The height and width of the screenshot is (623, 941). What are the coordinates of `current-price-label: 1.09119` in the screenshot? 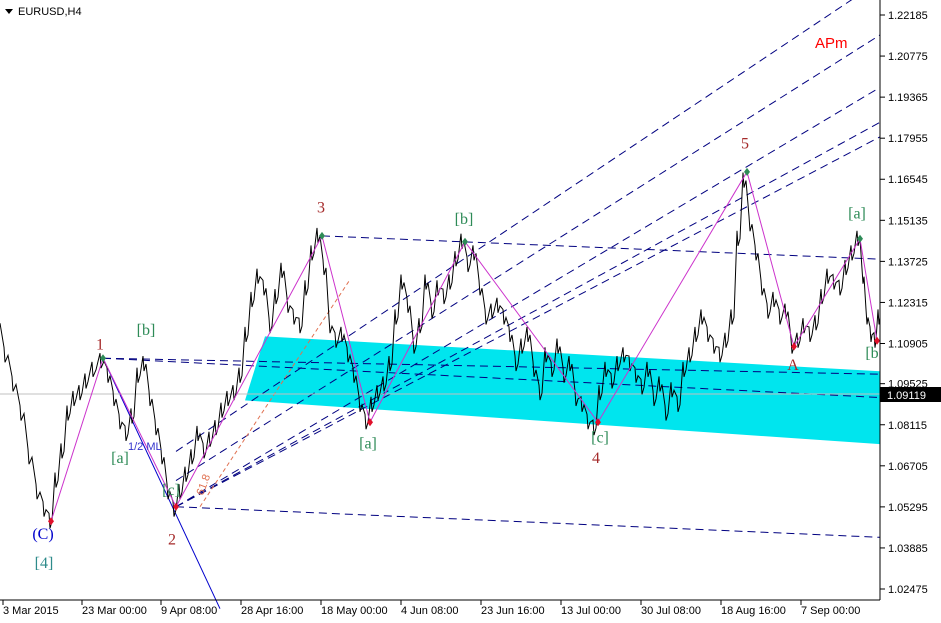 It's located at (906, 396).